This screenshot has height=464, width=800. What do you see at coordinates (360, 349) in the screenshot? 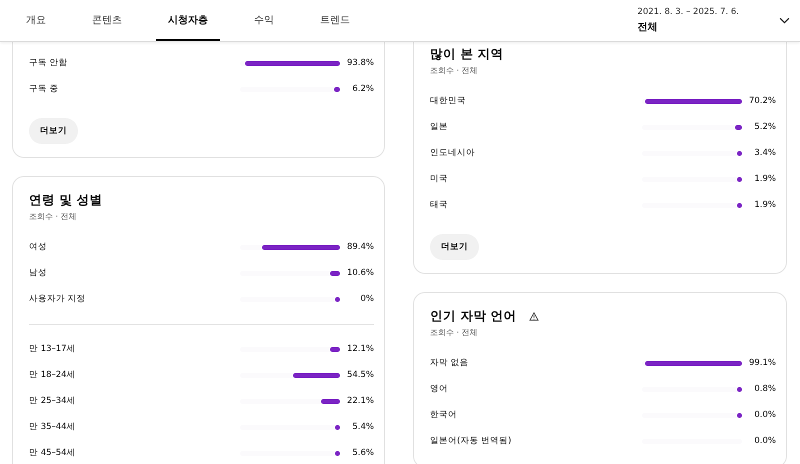
I see `percent-value: 12.1%` at bounding box center [360, 349].